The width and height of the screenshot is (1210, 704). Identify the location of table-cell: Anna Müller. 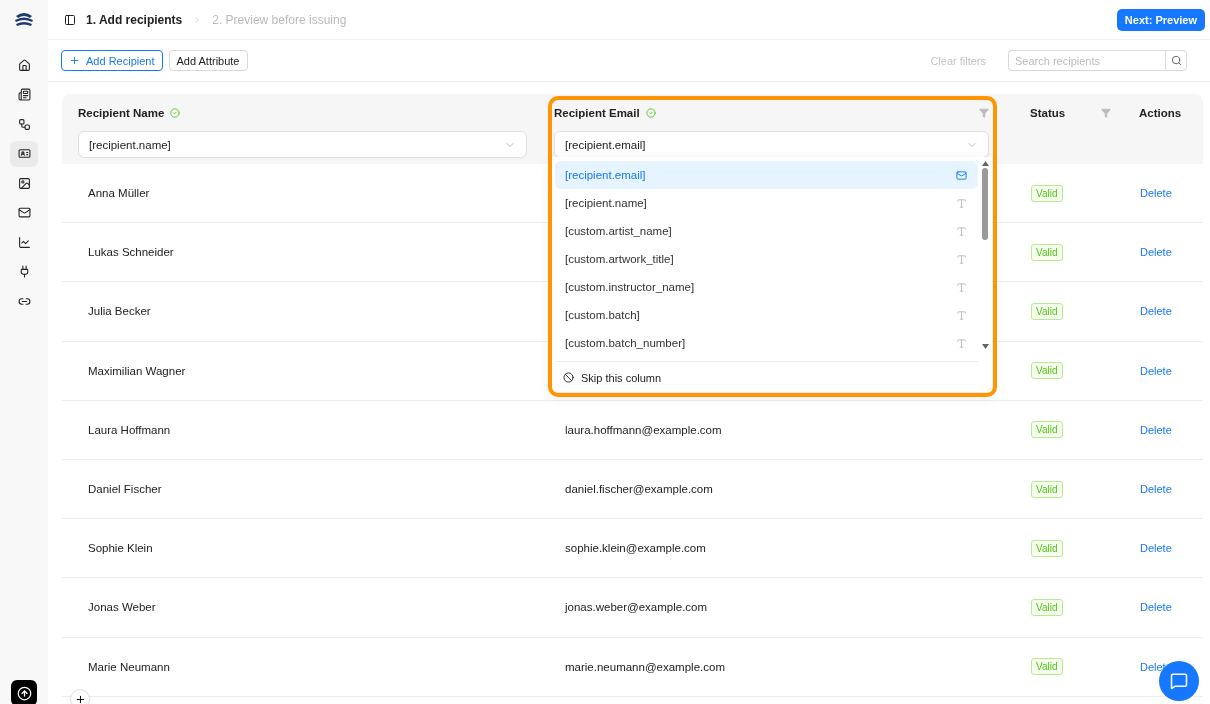
(119, 193).